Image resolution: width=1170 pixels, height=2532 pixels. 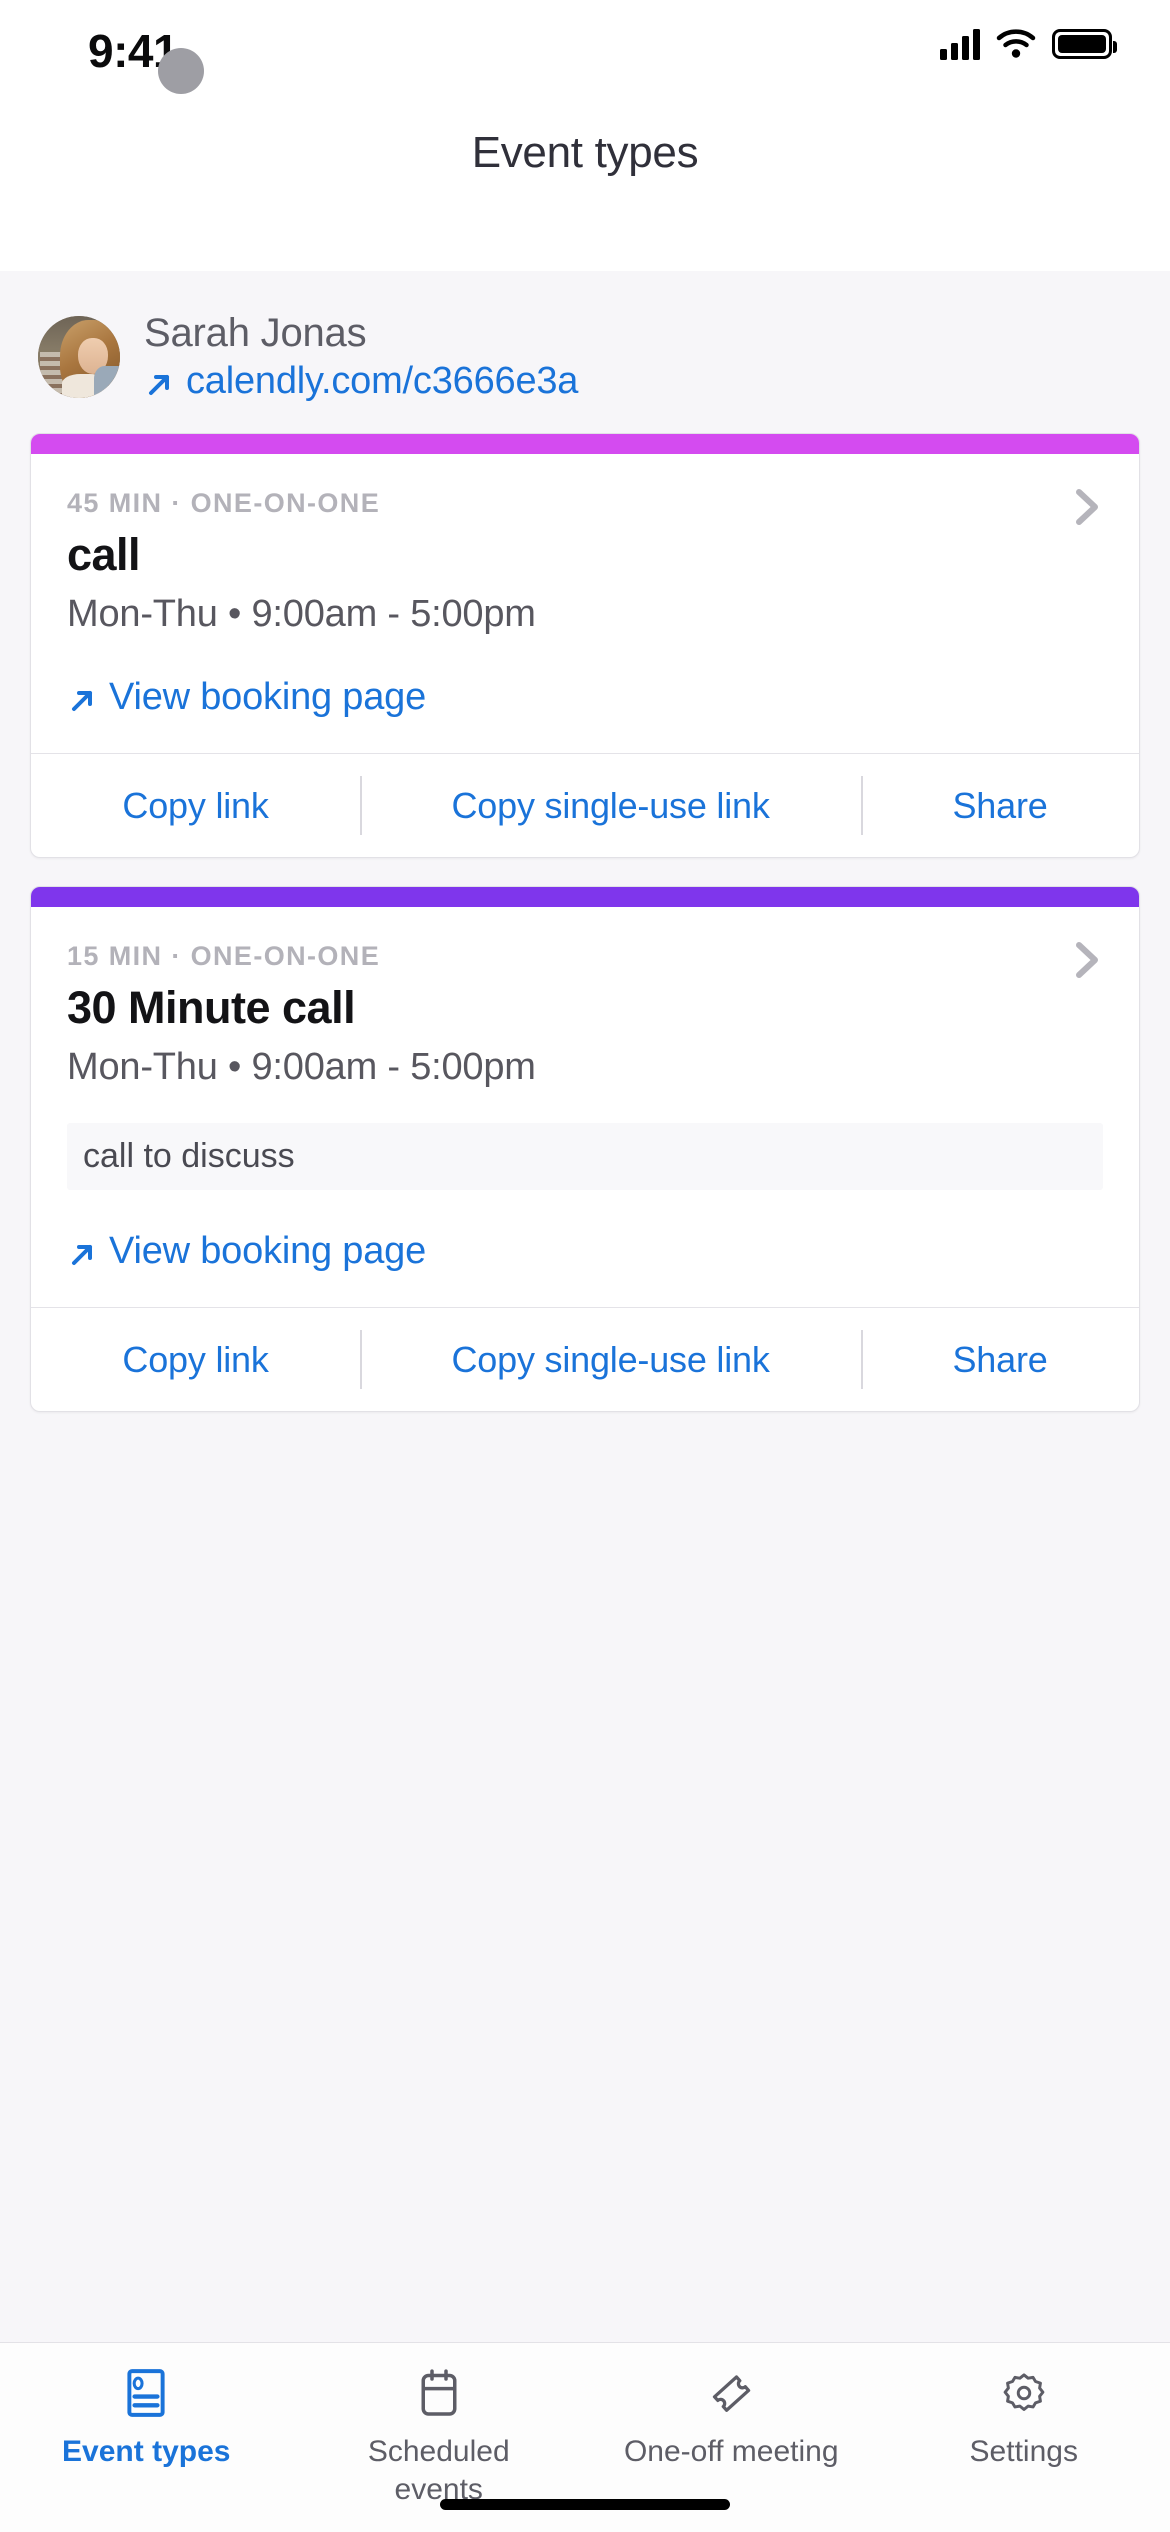 What do you see at coordinates (1016, 44) in the screenshot?
I see `wifi-icon` at bounding box center [1016, 44].